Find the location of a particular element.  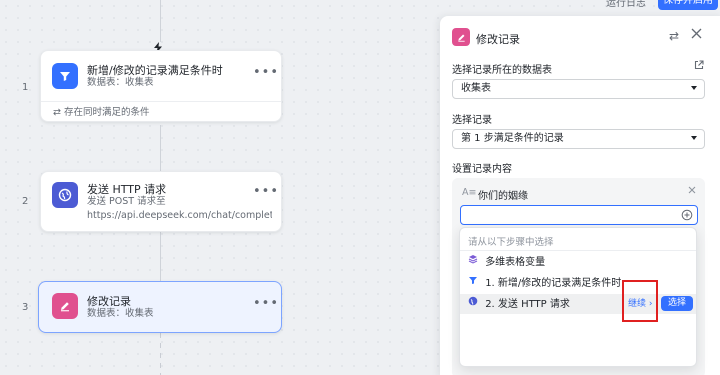

condition-icon: ⇄ is located at coordinates (58, 112).